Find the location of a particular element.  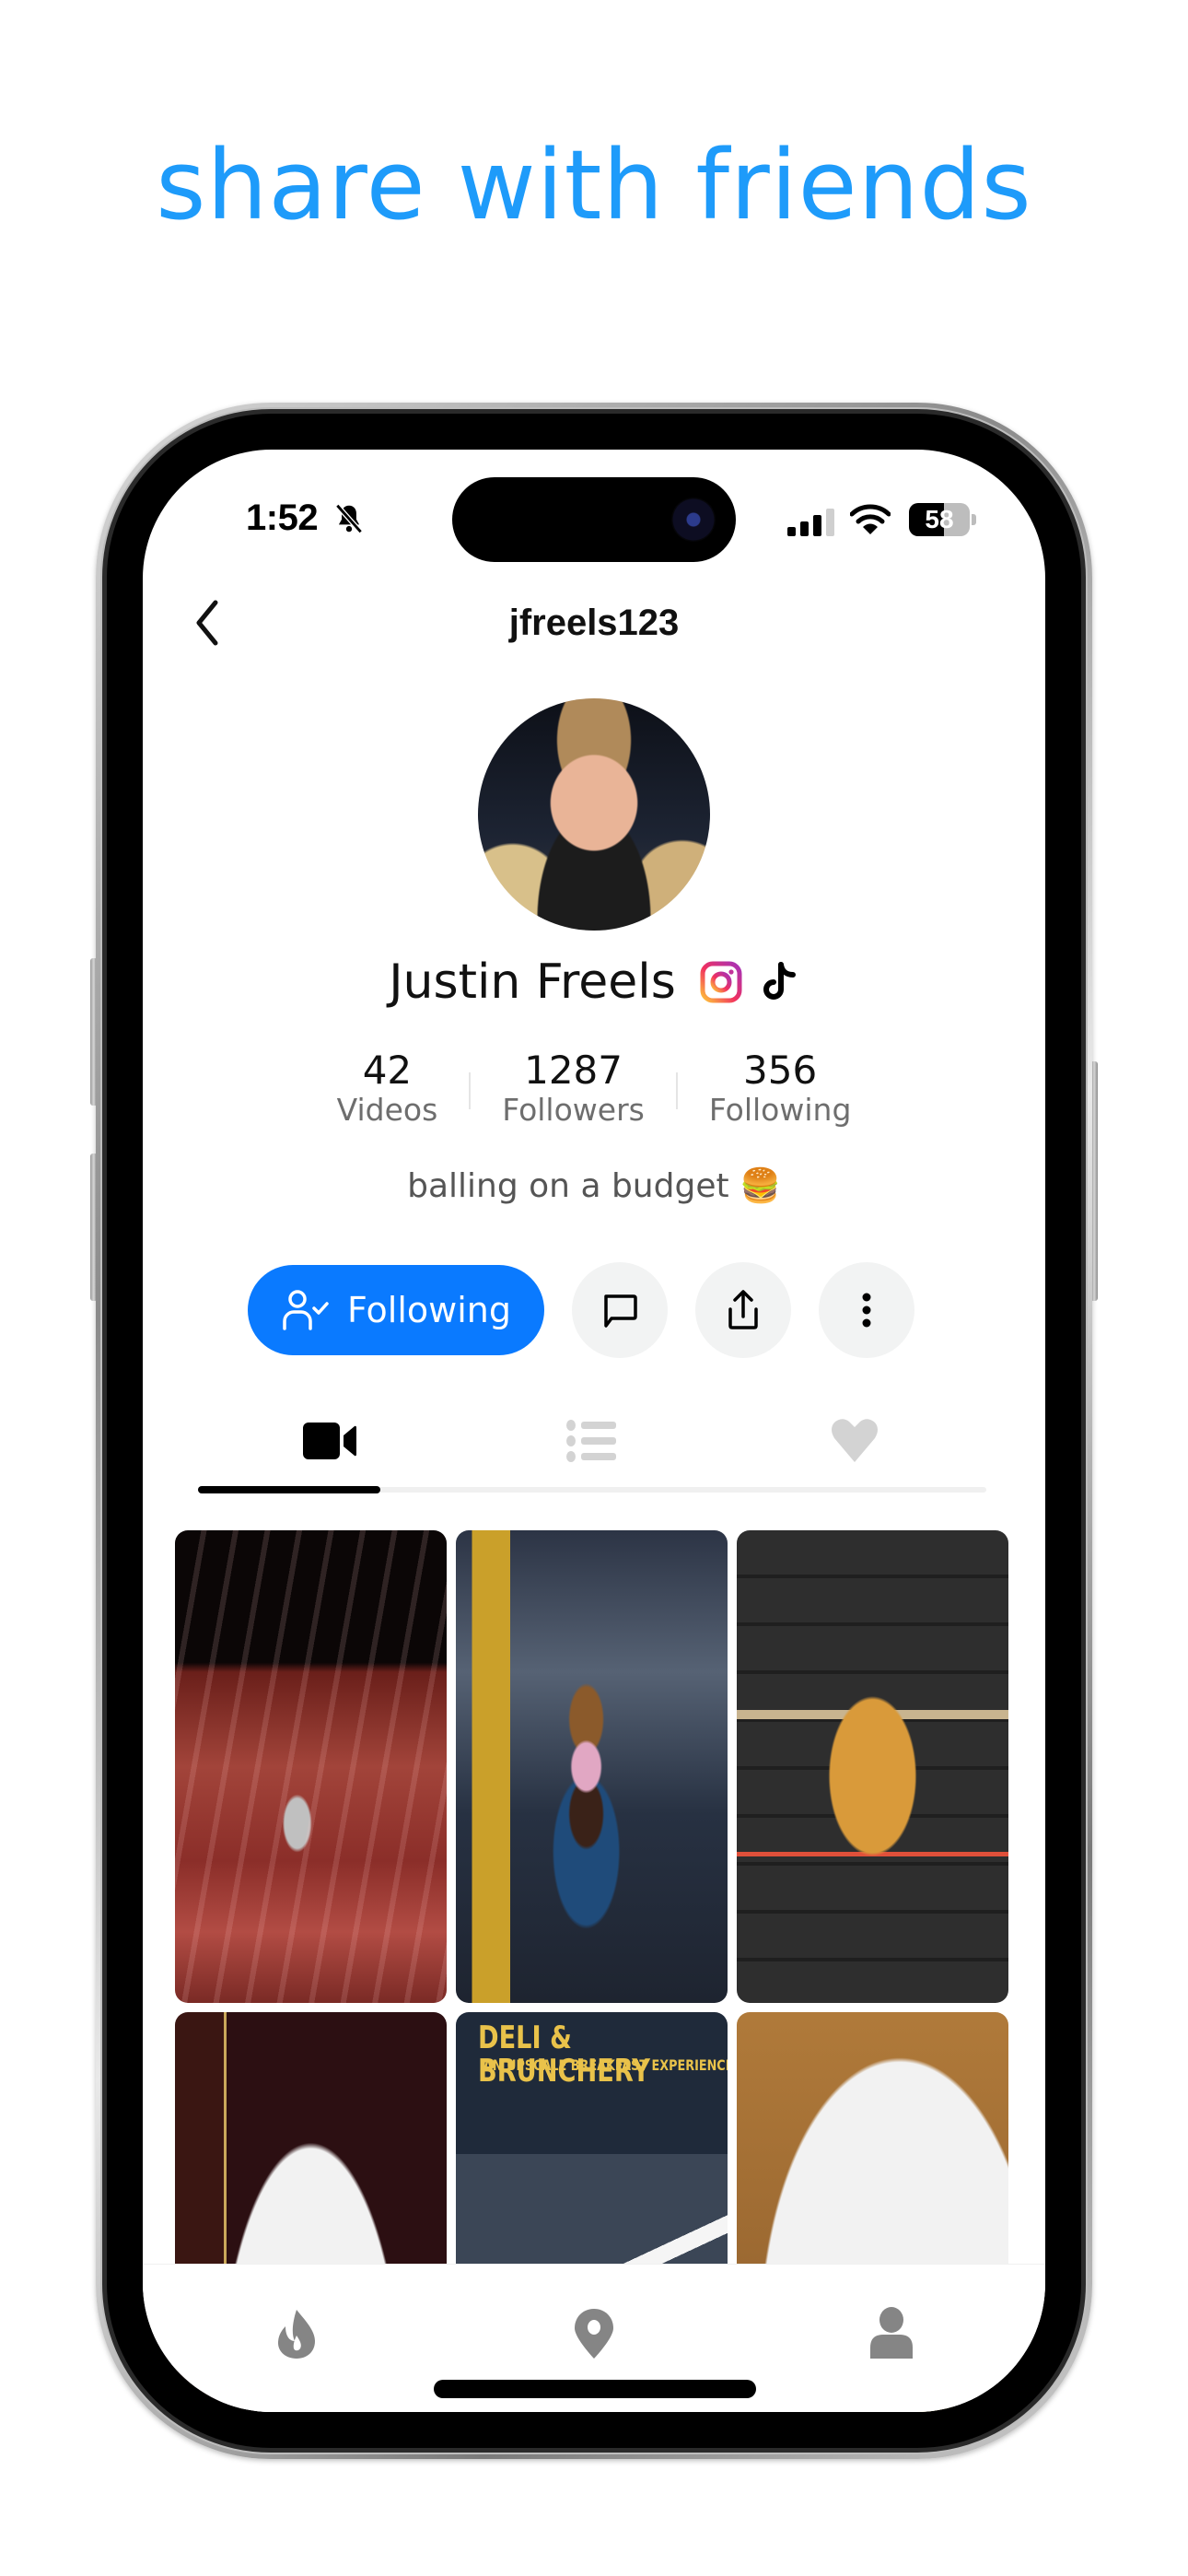

following-button: Following is located at coordinates (396, 1310).